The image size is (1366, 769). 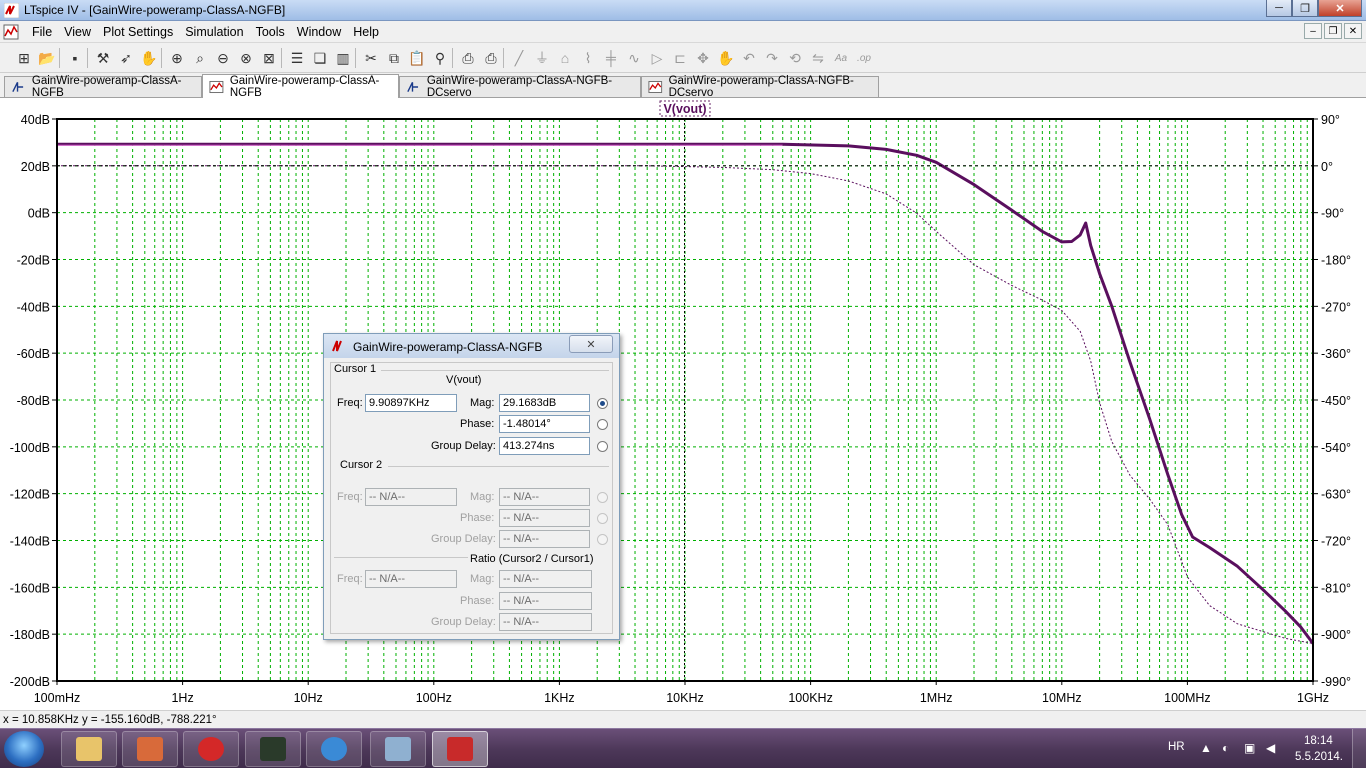 What do you see at coordinates (343, 58) in the screenshot?
I see `tile-vertical-icon: ▥` at bounding box center [343, 58].